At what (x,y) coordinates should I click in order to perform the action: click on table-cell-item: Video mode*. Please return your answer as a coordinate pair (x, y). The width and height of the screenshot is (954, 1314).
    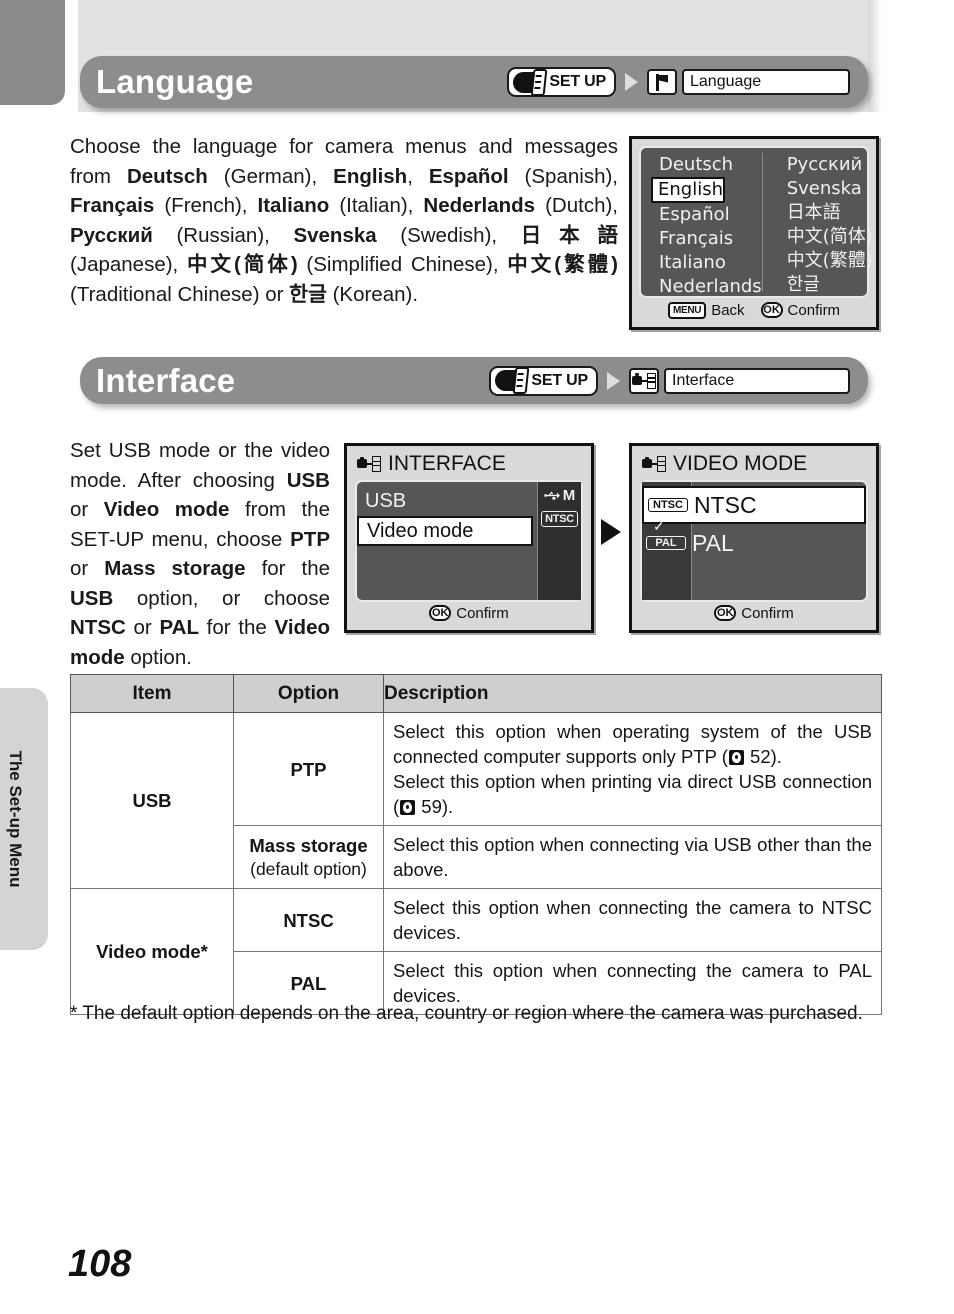
    Looking at the image, I should click on (152, 951).